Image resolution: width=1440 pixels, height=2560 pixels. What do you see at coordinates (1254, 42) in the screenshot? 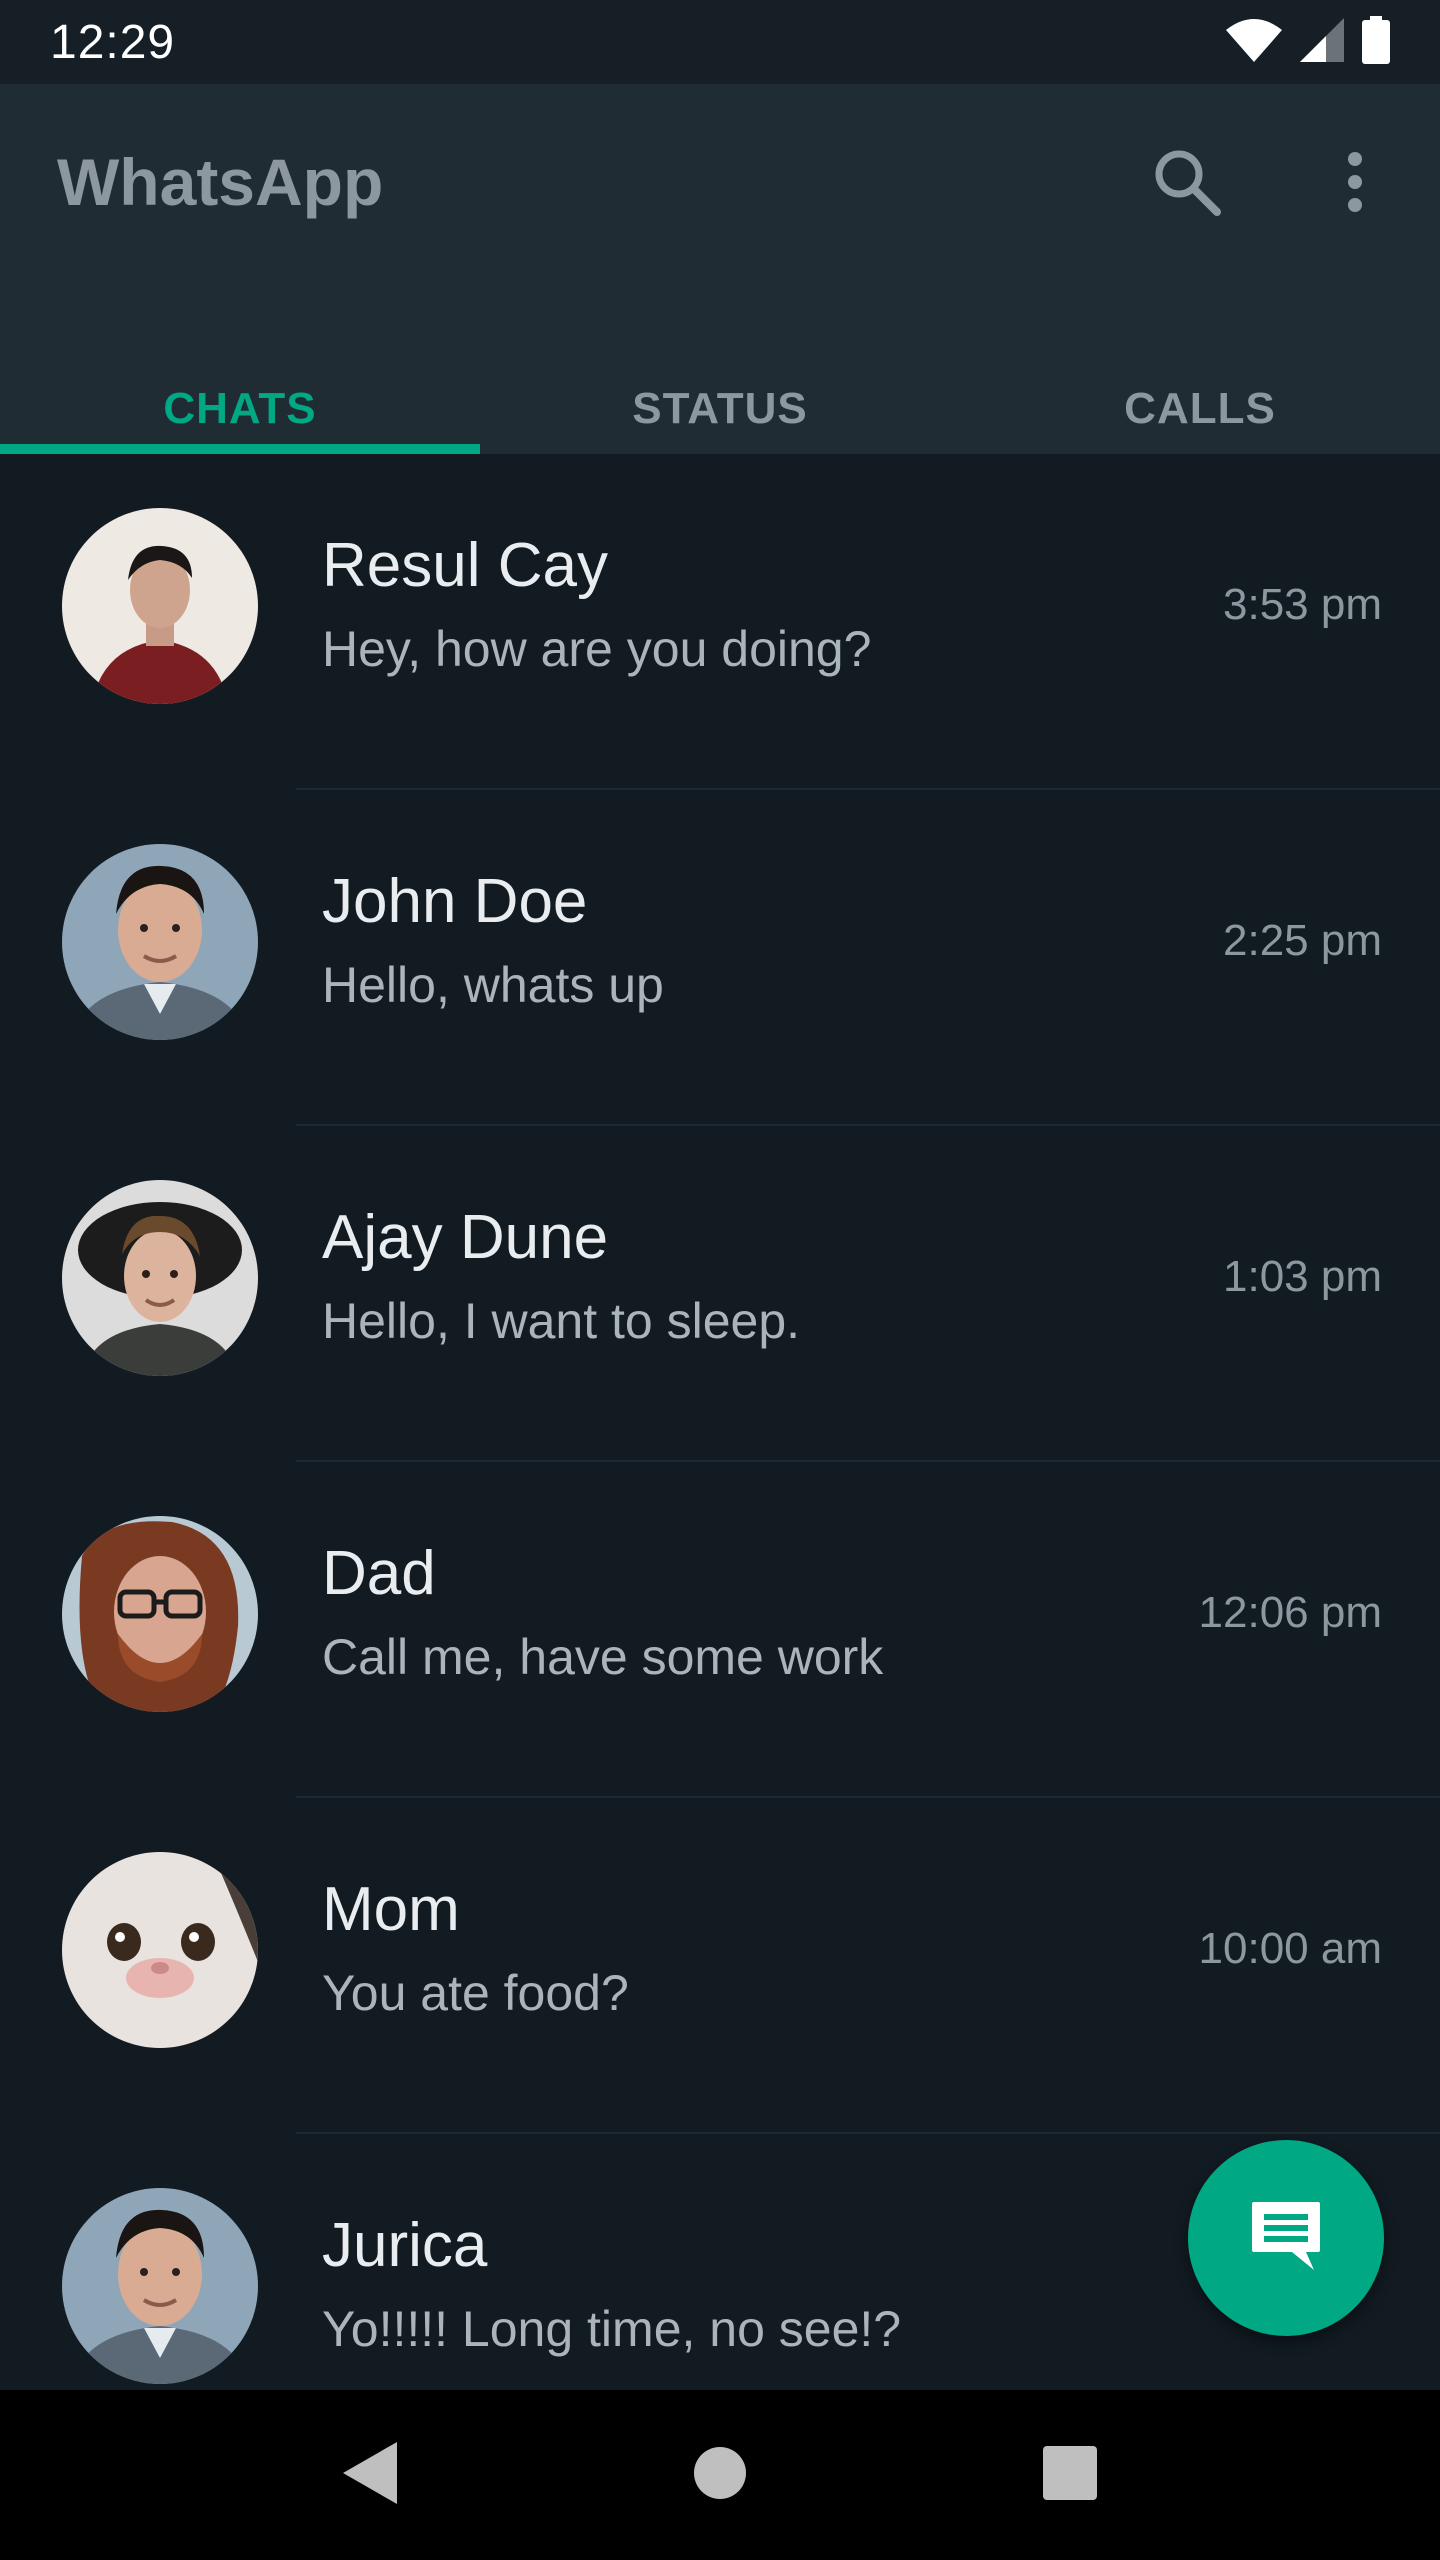
I see `wifi-icon` at bounding box center [1254, 42].